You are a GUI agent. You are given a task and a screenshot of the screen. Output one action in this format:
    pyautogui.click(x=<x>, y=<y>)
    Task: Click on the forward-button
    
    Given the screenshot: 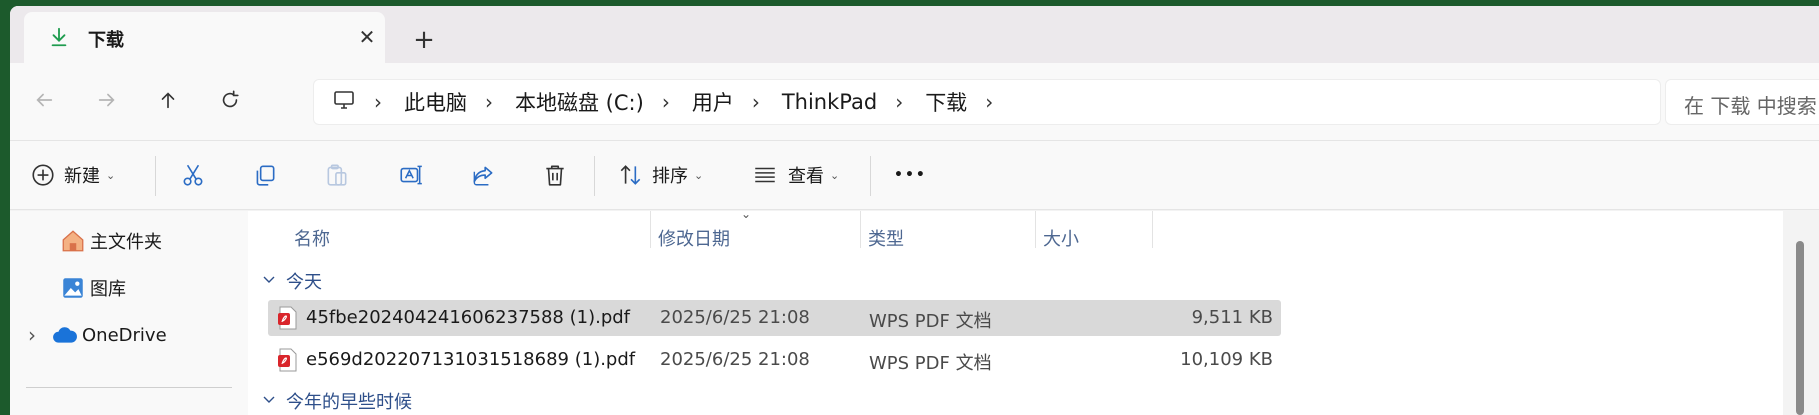 What is the action you would take?
    pyautogui.click(x=107, y=100)
    